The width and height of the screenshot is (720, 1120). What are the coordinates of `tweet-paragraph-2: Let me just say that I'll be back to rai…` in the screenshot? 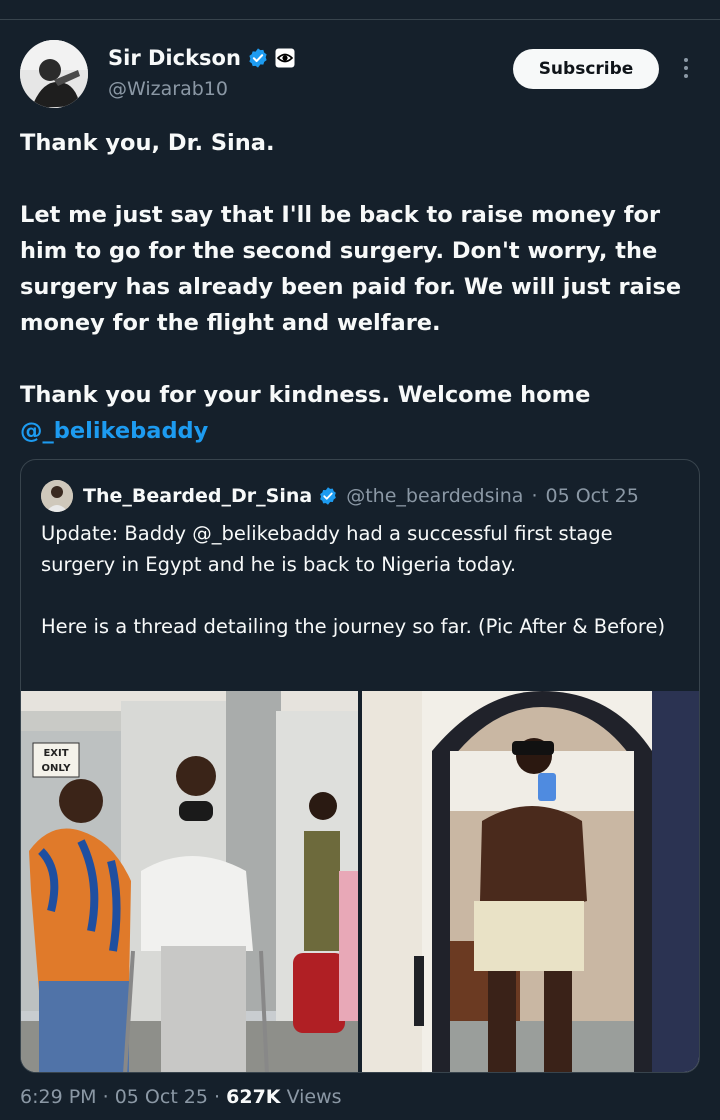 It's located at (351, 269).